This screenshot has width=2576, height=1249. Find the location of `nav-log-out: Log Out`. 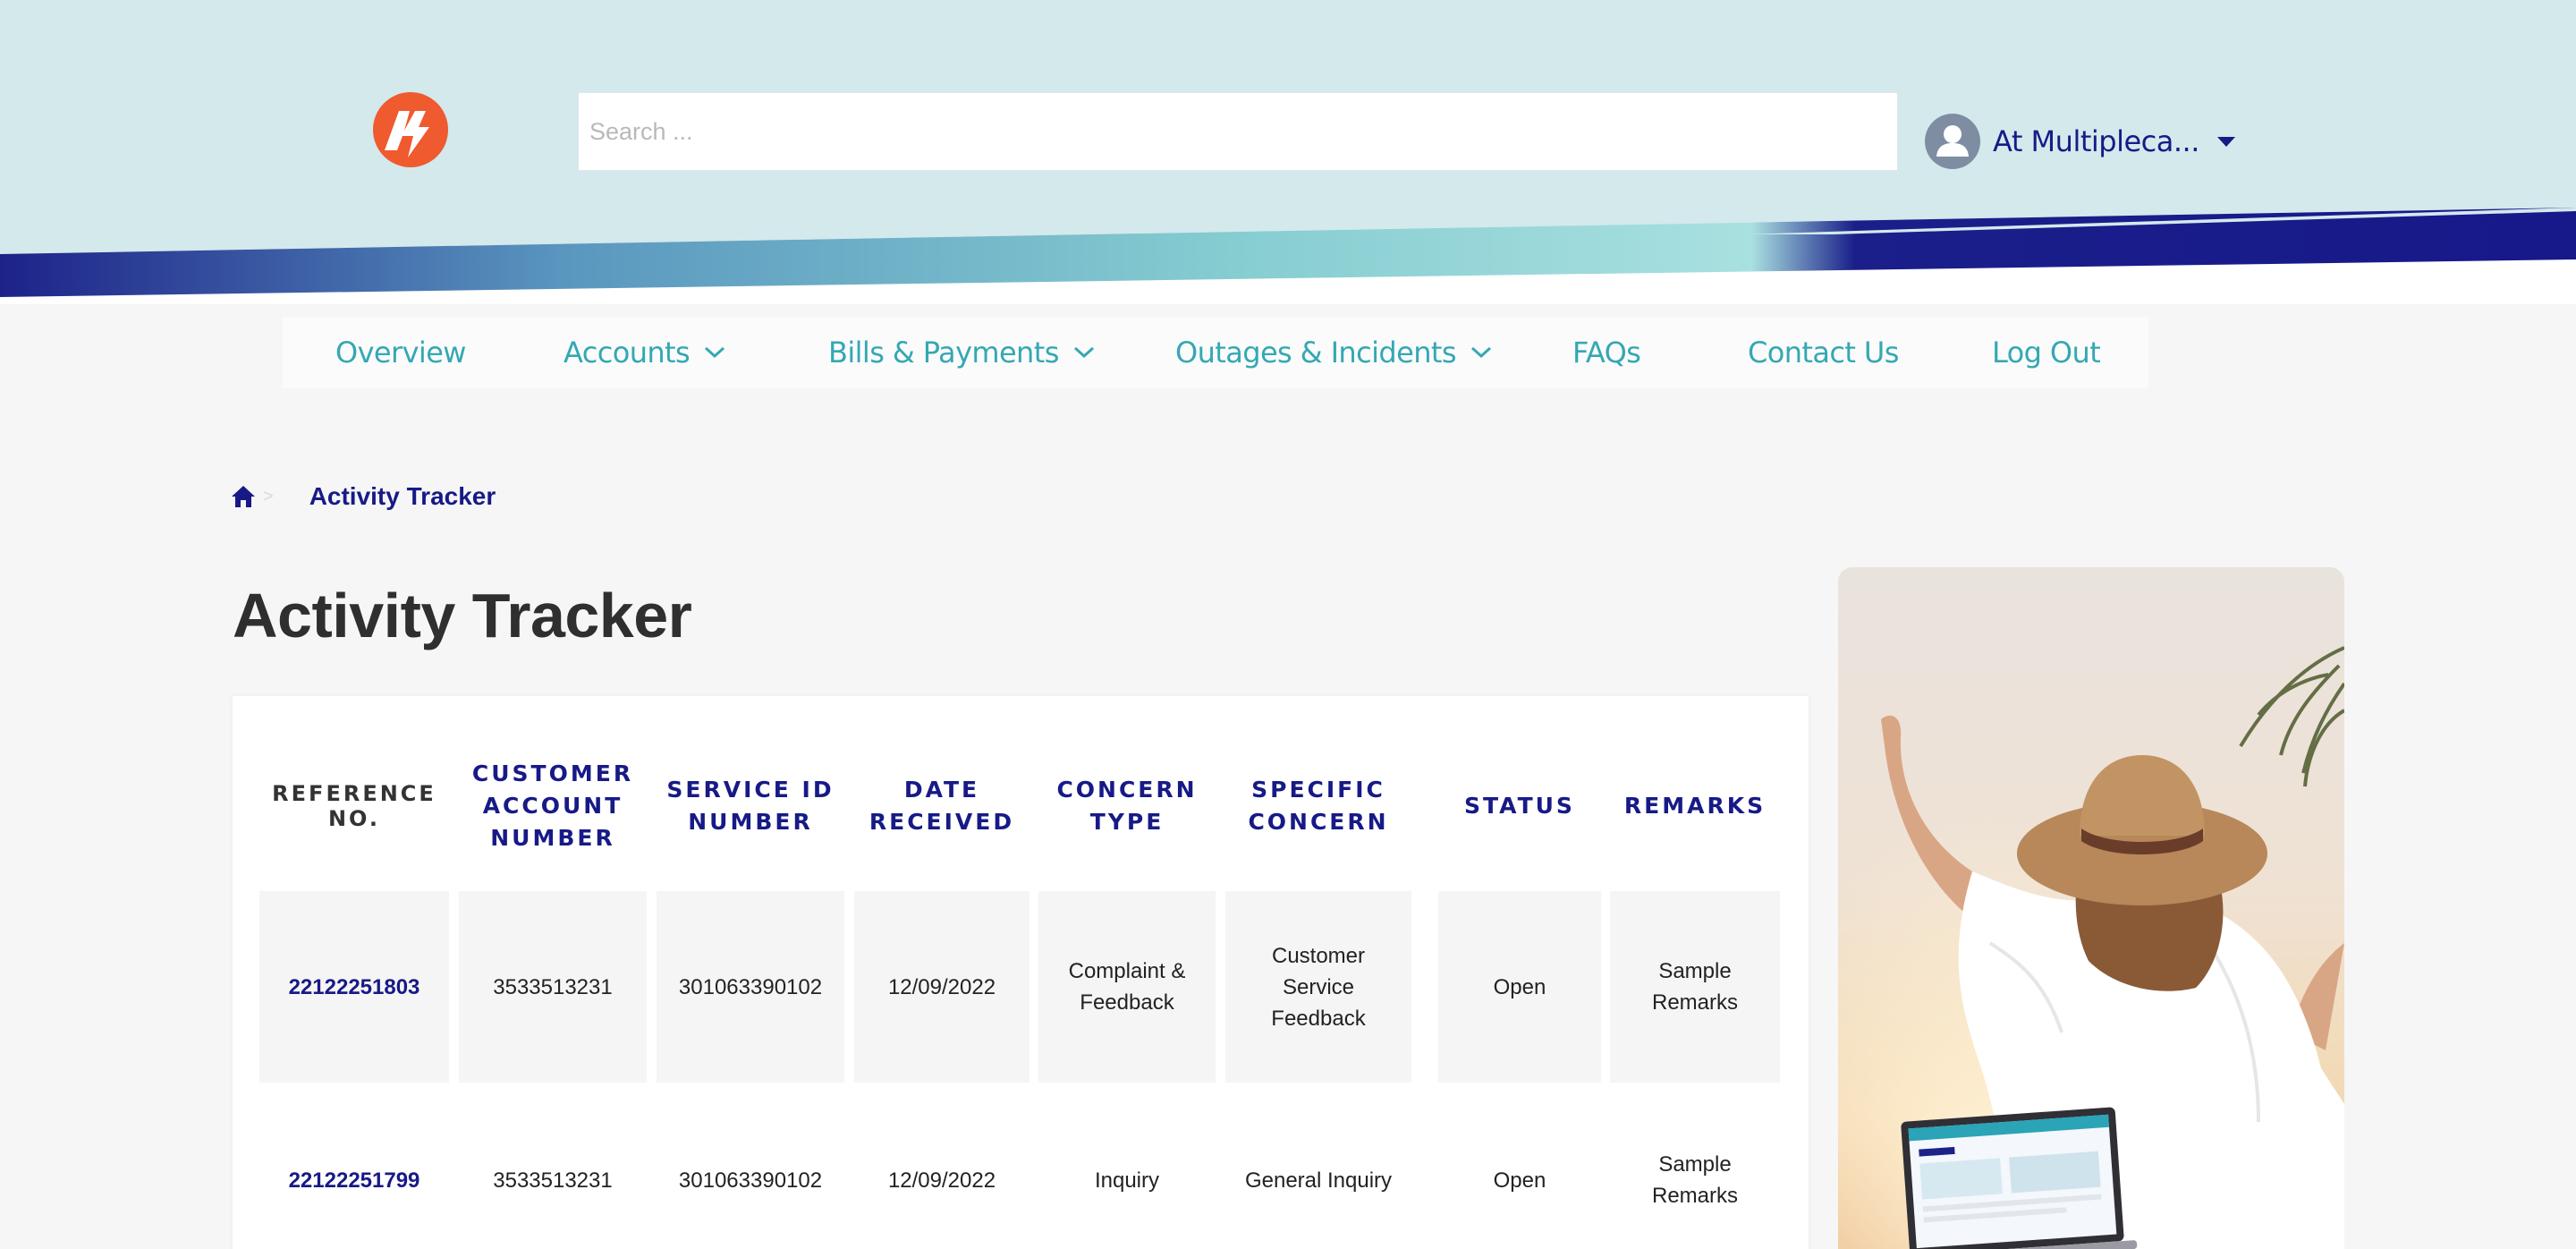

nav-log-out: Log Out is located at coordinates (2046, 352).